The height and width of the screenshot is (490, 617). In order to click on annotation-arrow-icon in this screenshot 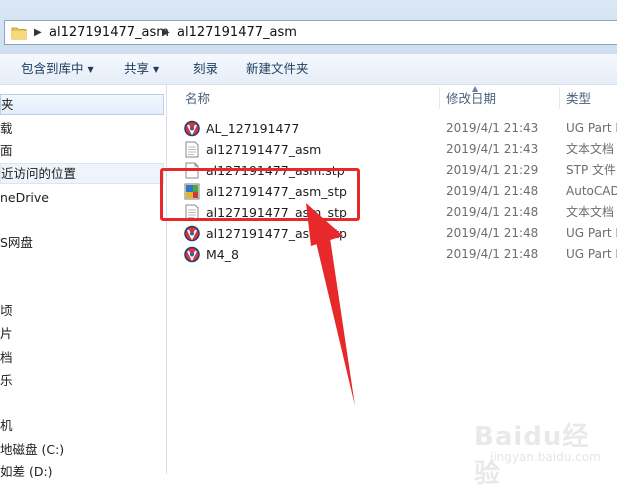, I will do `click(330, 304)`.